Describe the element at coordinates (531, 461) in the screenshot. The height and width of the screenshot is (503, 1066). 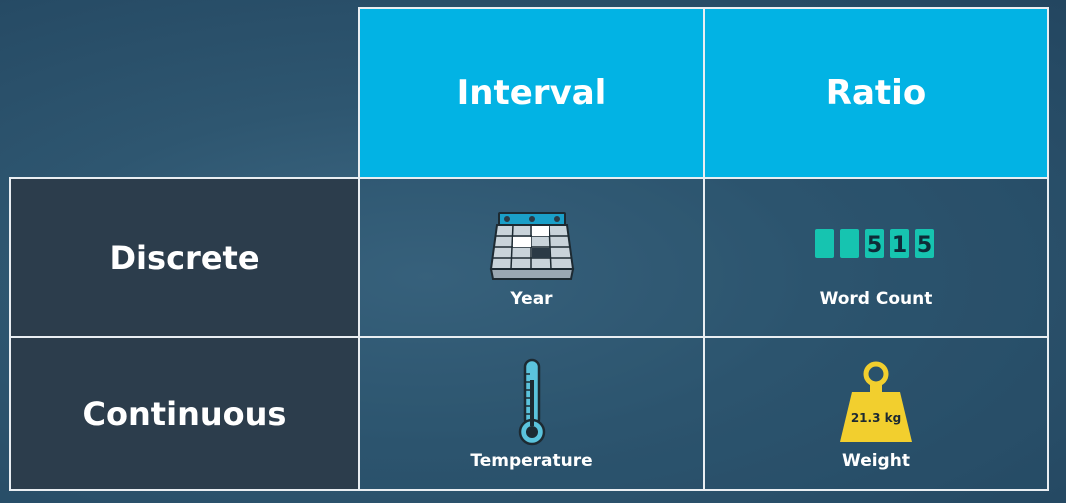
I see `cell-caption-temperature: Temperature` at that location.